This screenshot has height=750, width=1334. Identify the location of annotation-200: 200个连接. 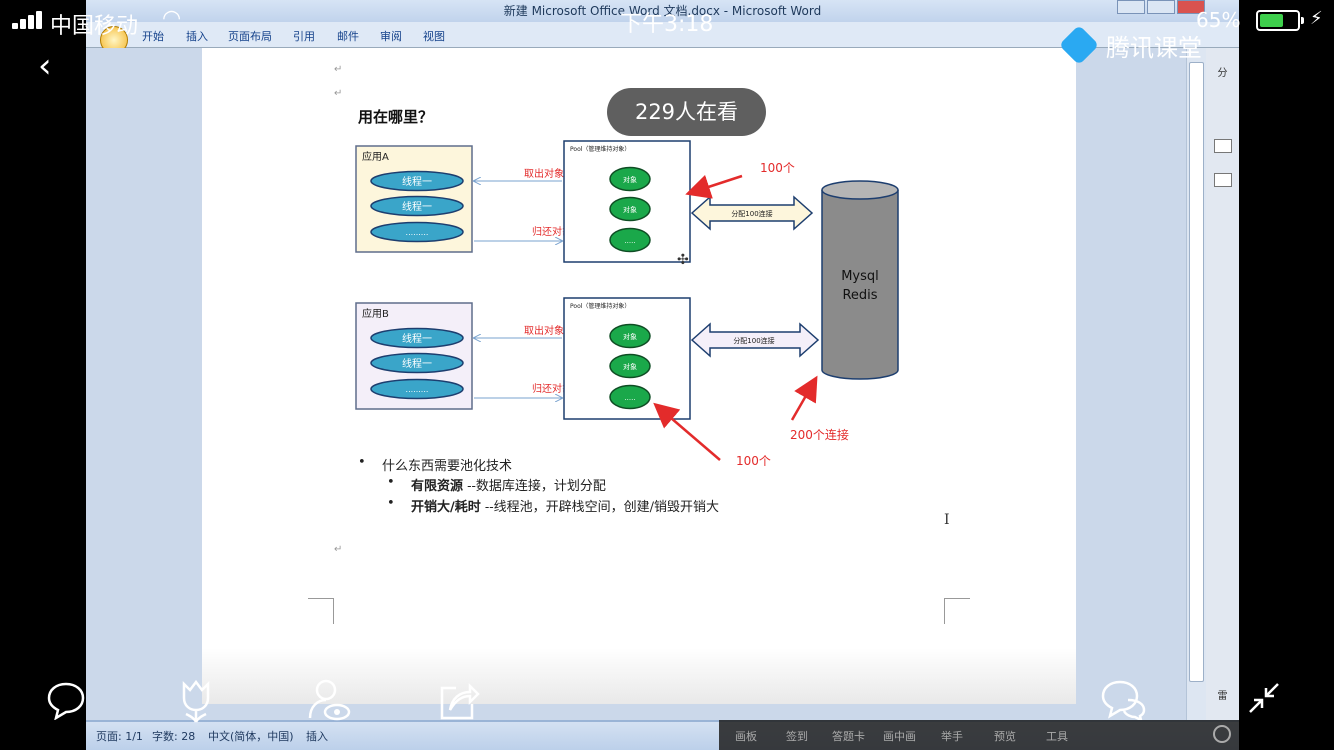
(819, 434).